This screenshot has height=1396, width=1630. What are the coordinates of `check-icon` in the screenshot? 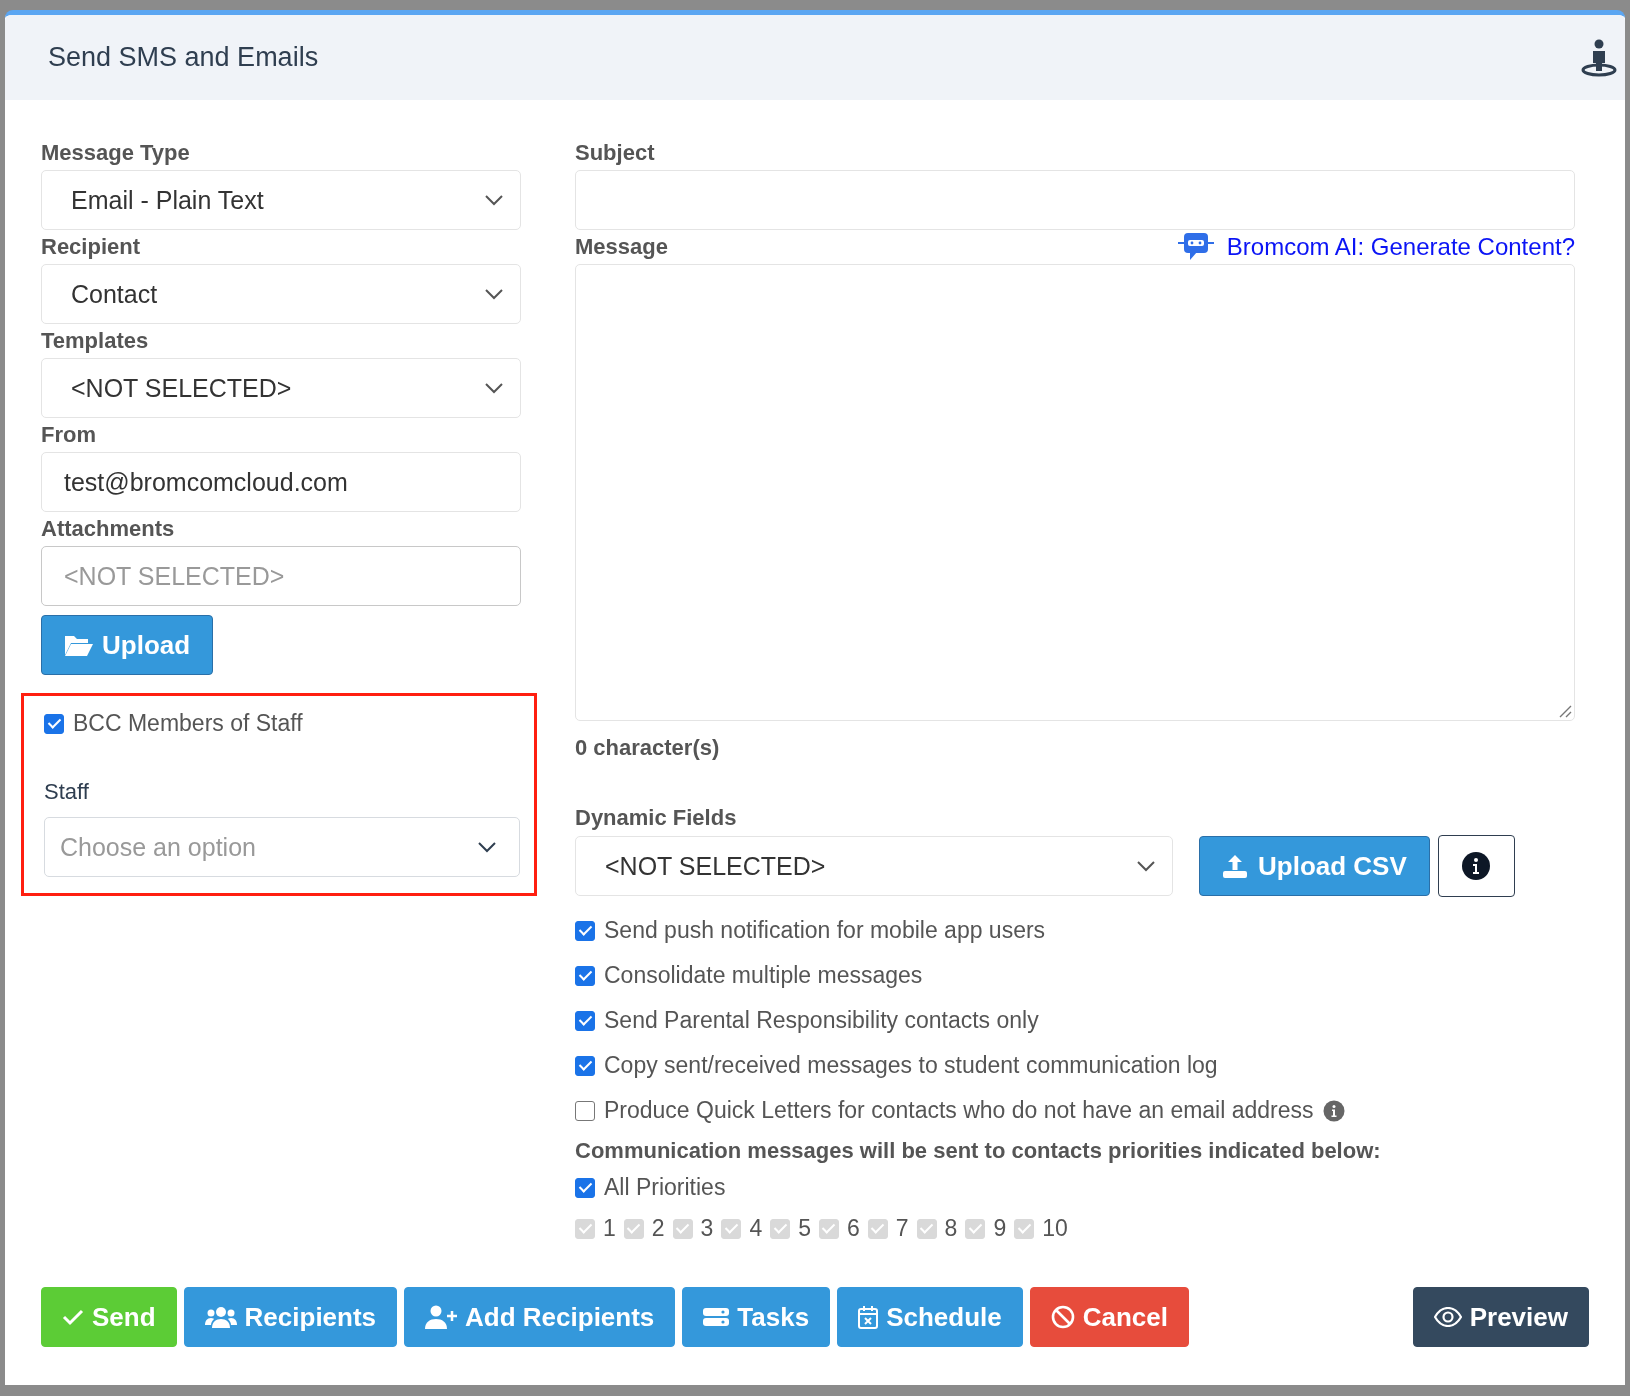 It's located at (73, 1317).